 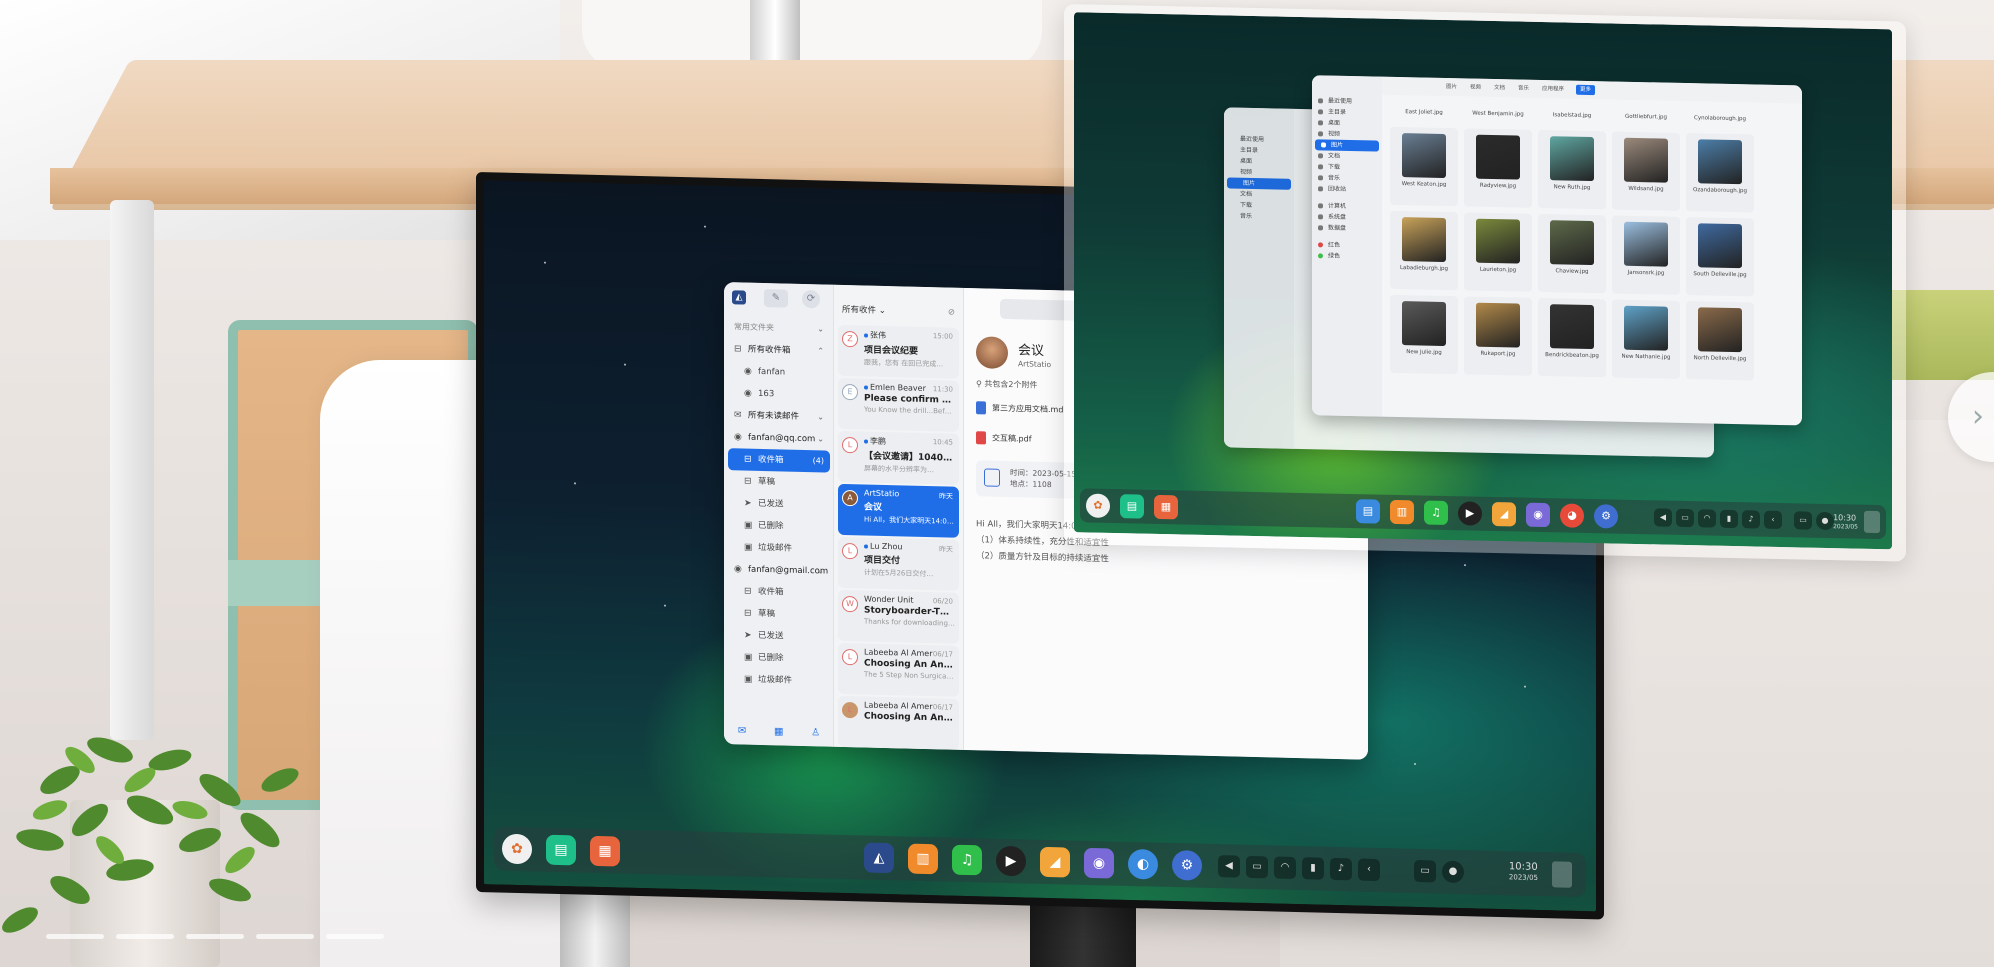 I want to click on mail-icon: ✉, so click(x=742, y=730).